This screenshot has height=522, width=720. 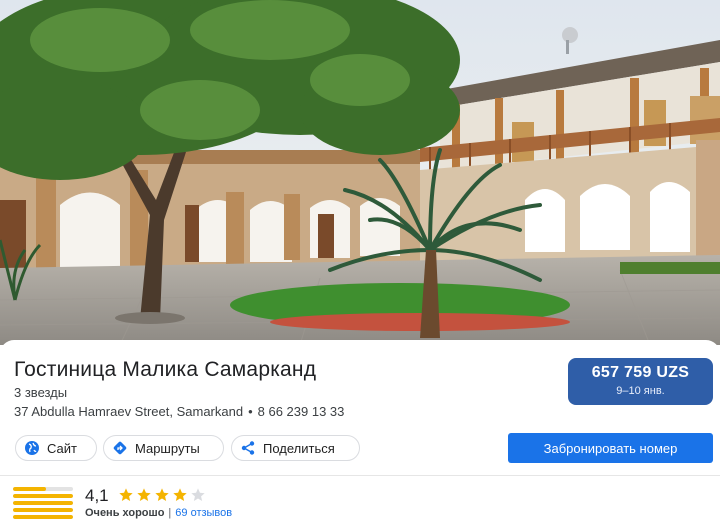 I want to click on price-box: 657 759 UZS 9–10 янв., so click(x=640, y=381).